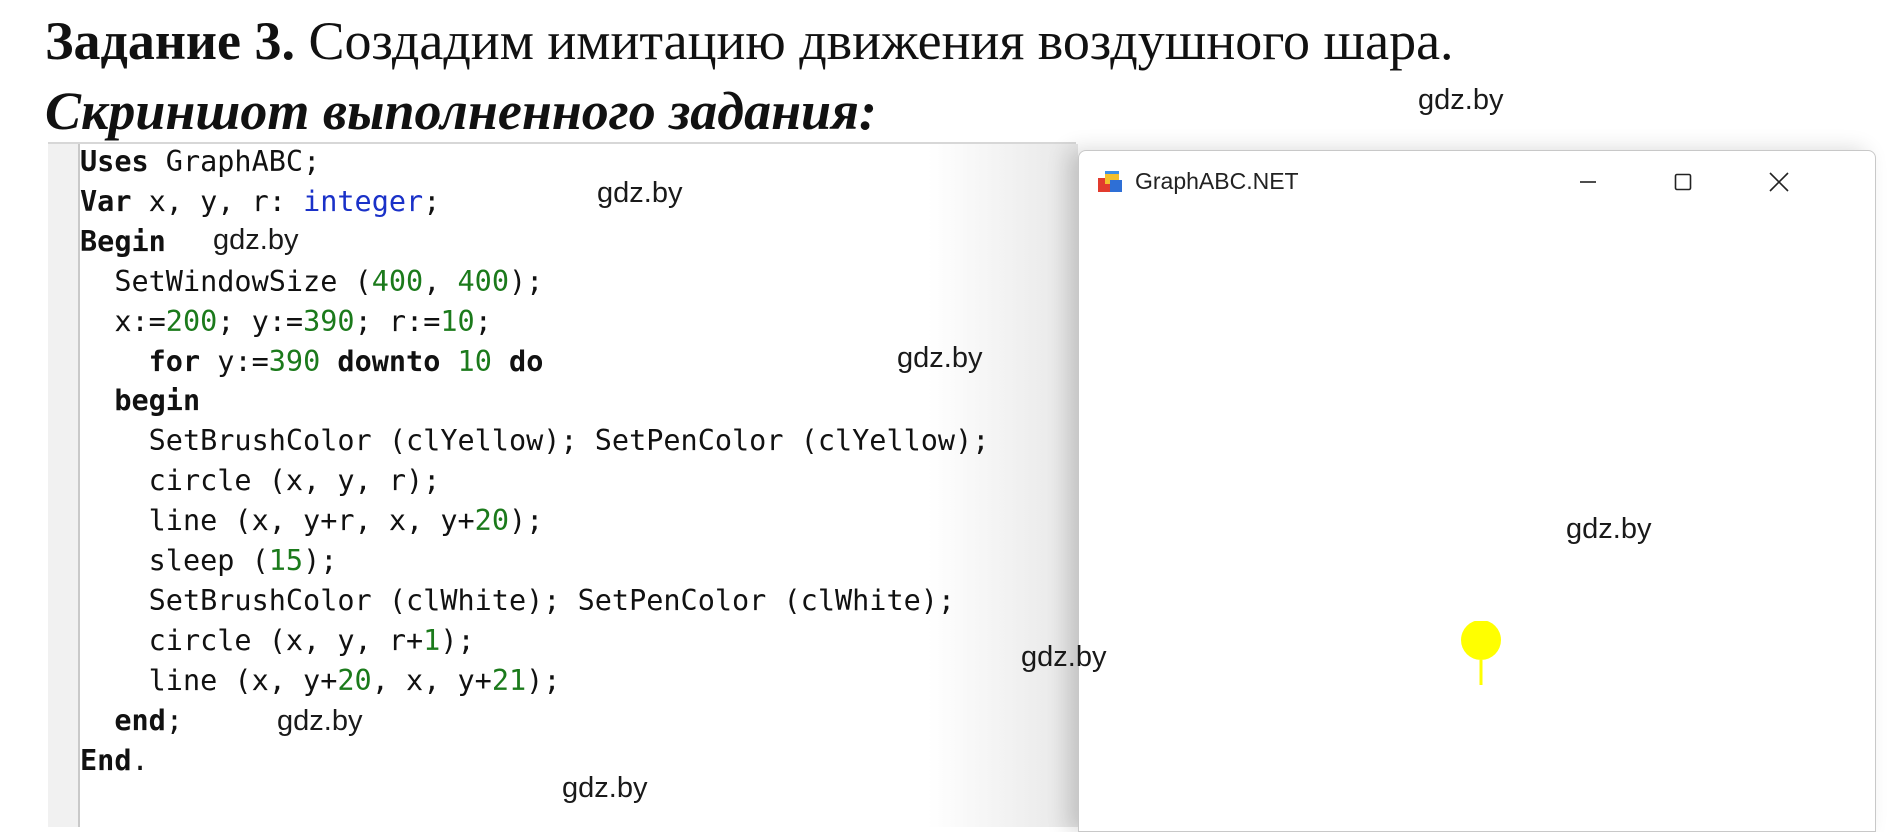 The image size is (1888, 832). What do you see at coordinates (140, 720) in the screenshot?
I see `code-token: end` at bounding box center [140, 720].